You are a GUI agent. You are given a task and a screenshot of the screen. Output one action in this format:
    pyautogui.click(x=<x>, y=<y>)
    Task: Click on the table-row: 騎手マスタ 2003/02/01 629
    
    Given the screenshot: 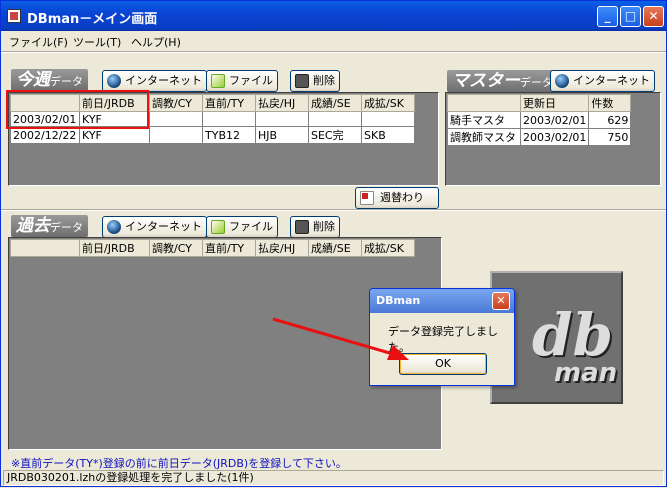 What is the action you would take?
    pyautogui.click(x=539, y=120)
    